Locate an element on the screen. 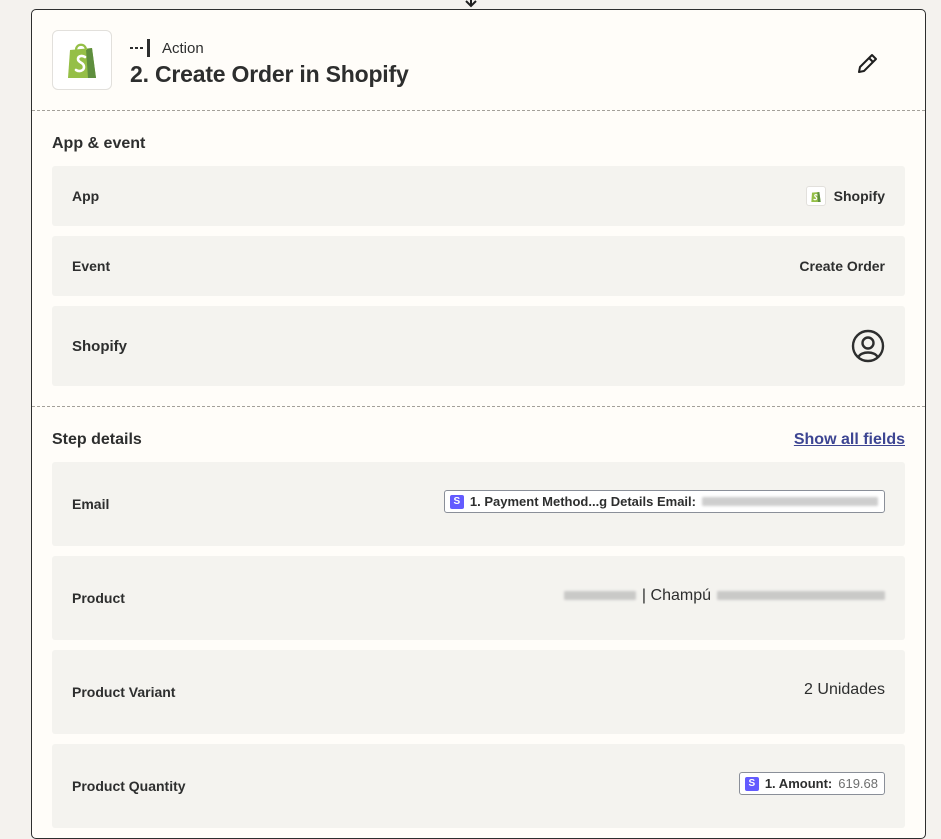 The height and width of the screenshot is (839, 941). step-title: 2. Create Order in Shopify is located at coordinates (269, 74).